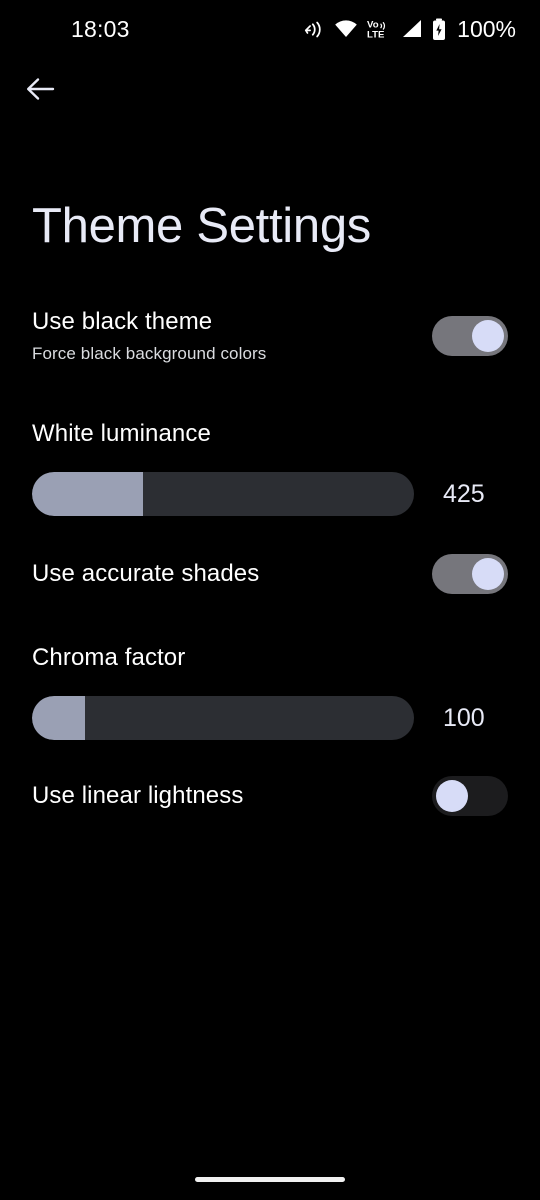  I want to click on setting-row-accurate-shades: Use accurate shades, so click(270, 574).